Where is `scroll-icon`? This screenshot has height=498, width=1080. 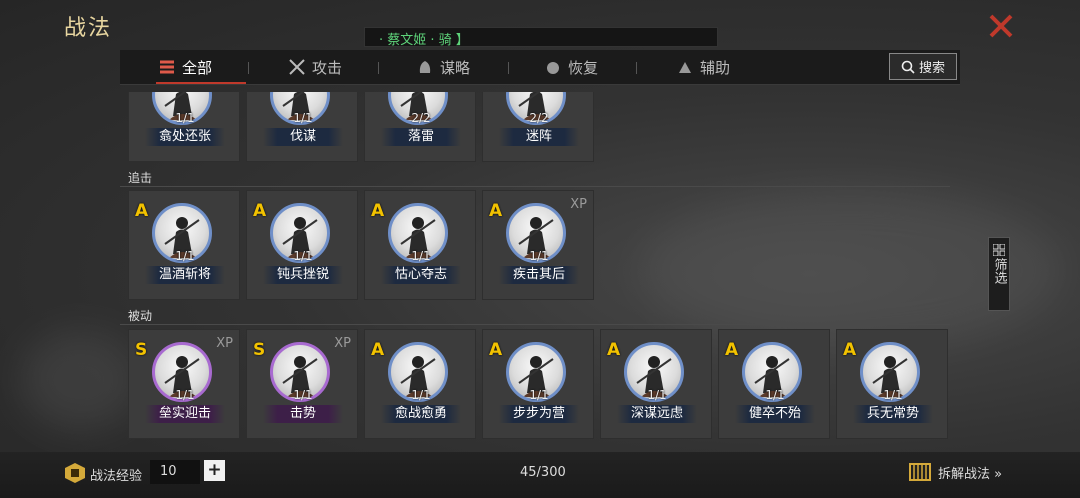 scroll-icon is located at coordinates (920, 472).